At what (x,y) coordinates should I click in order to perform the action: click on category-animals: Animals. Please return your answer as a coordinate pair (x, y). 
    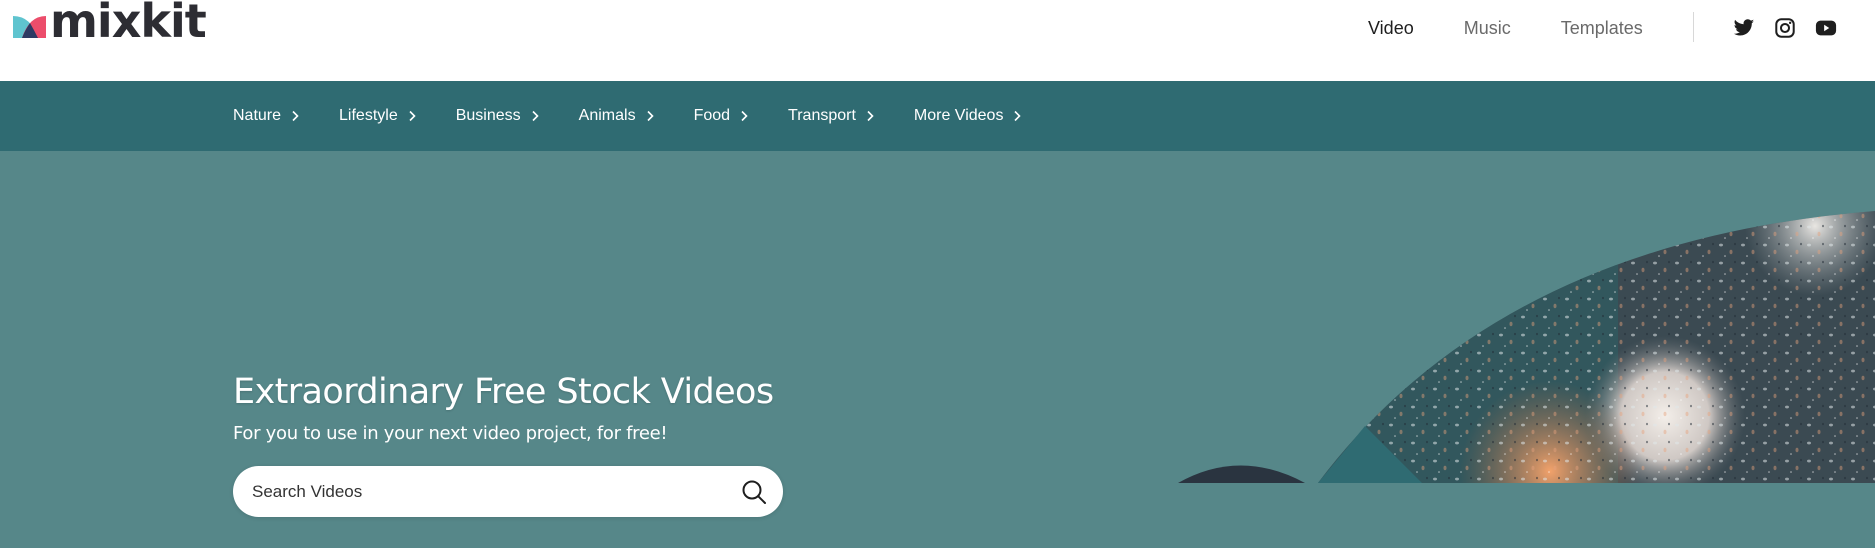
    Looking at the image, I should click on (617, 116).